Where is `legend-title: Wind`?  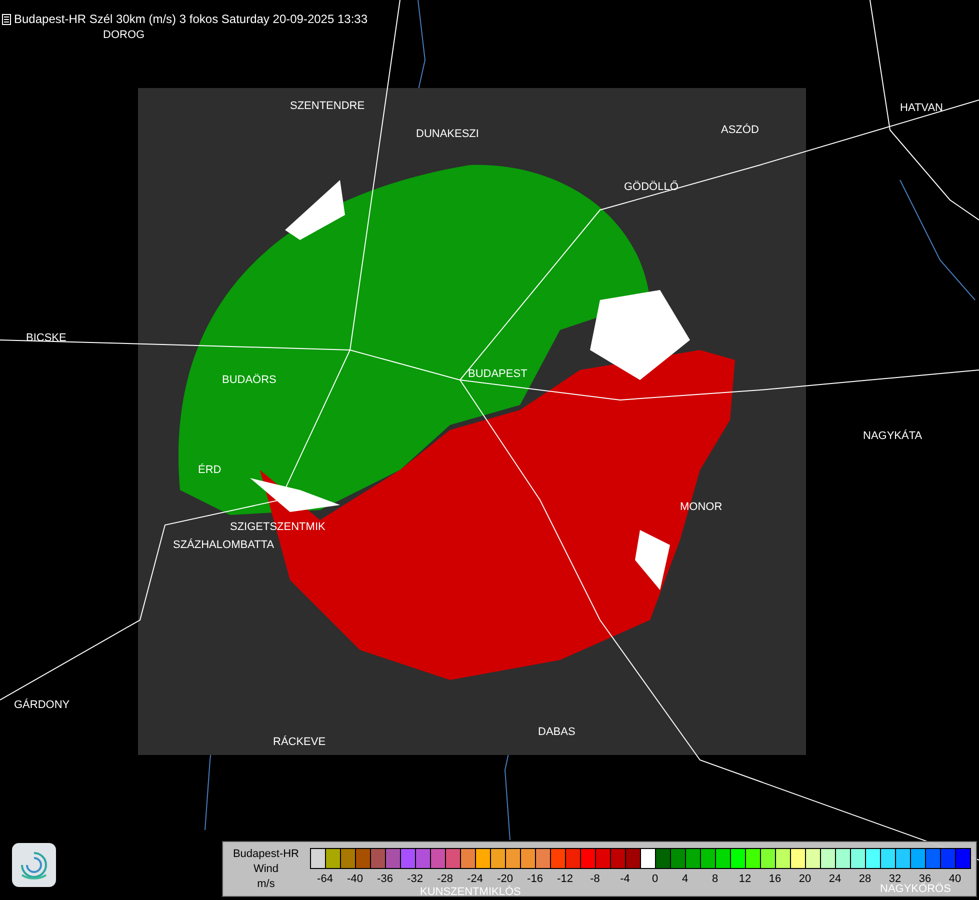 legend-title: Wind is located at coordinates (266, 869).